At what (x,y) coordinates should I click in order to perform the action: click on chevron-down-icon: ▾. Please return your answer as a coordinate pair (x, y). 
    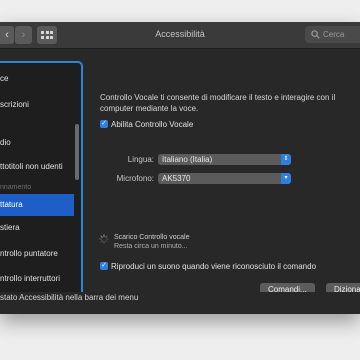
    Looking at the image, I should click on (286, 178).